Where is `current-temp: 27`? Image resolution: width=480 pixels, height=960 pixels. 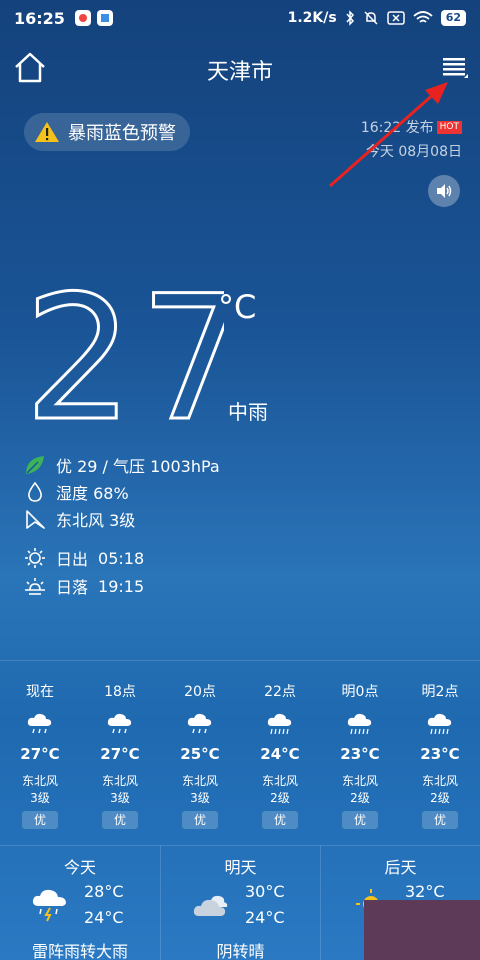
current-temp: 27 is located at coordinates (124, 355).